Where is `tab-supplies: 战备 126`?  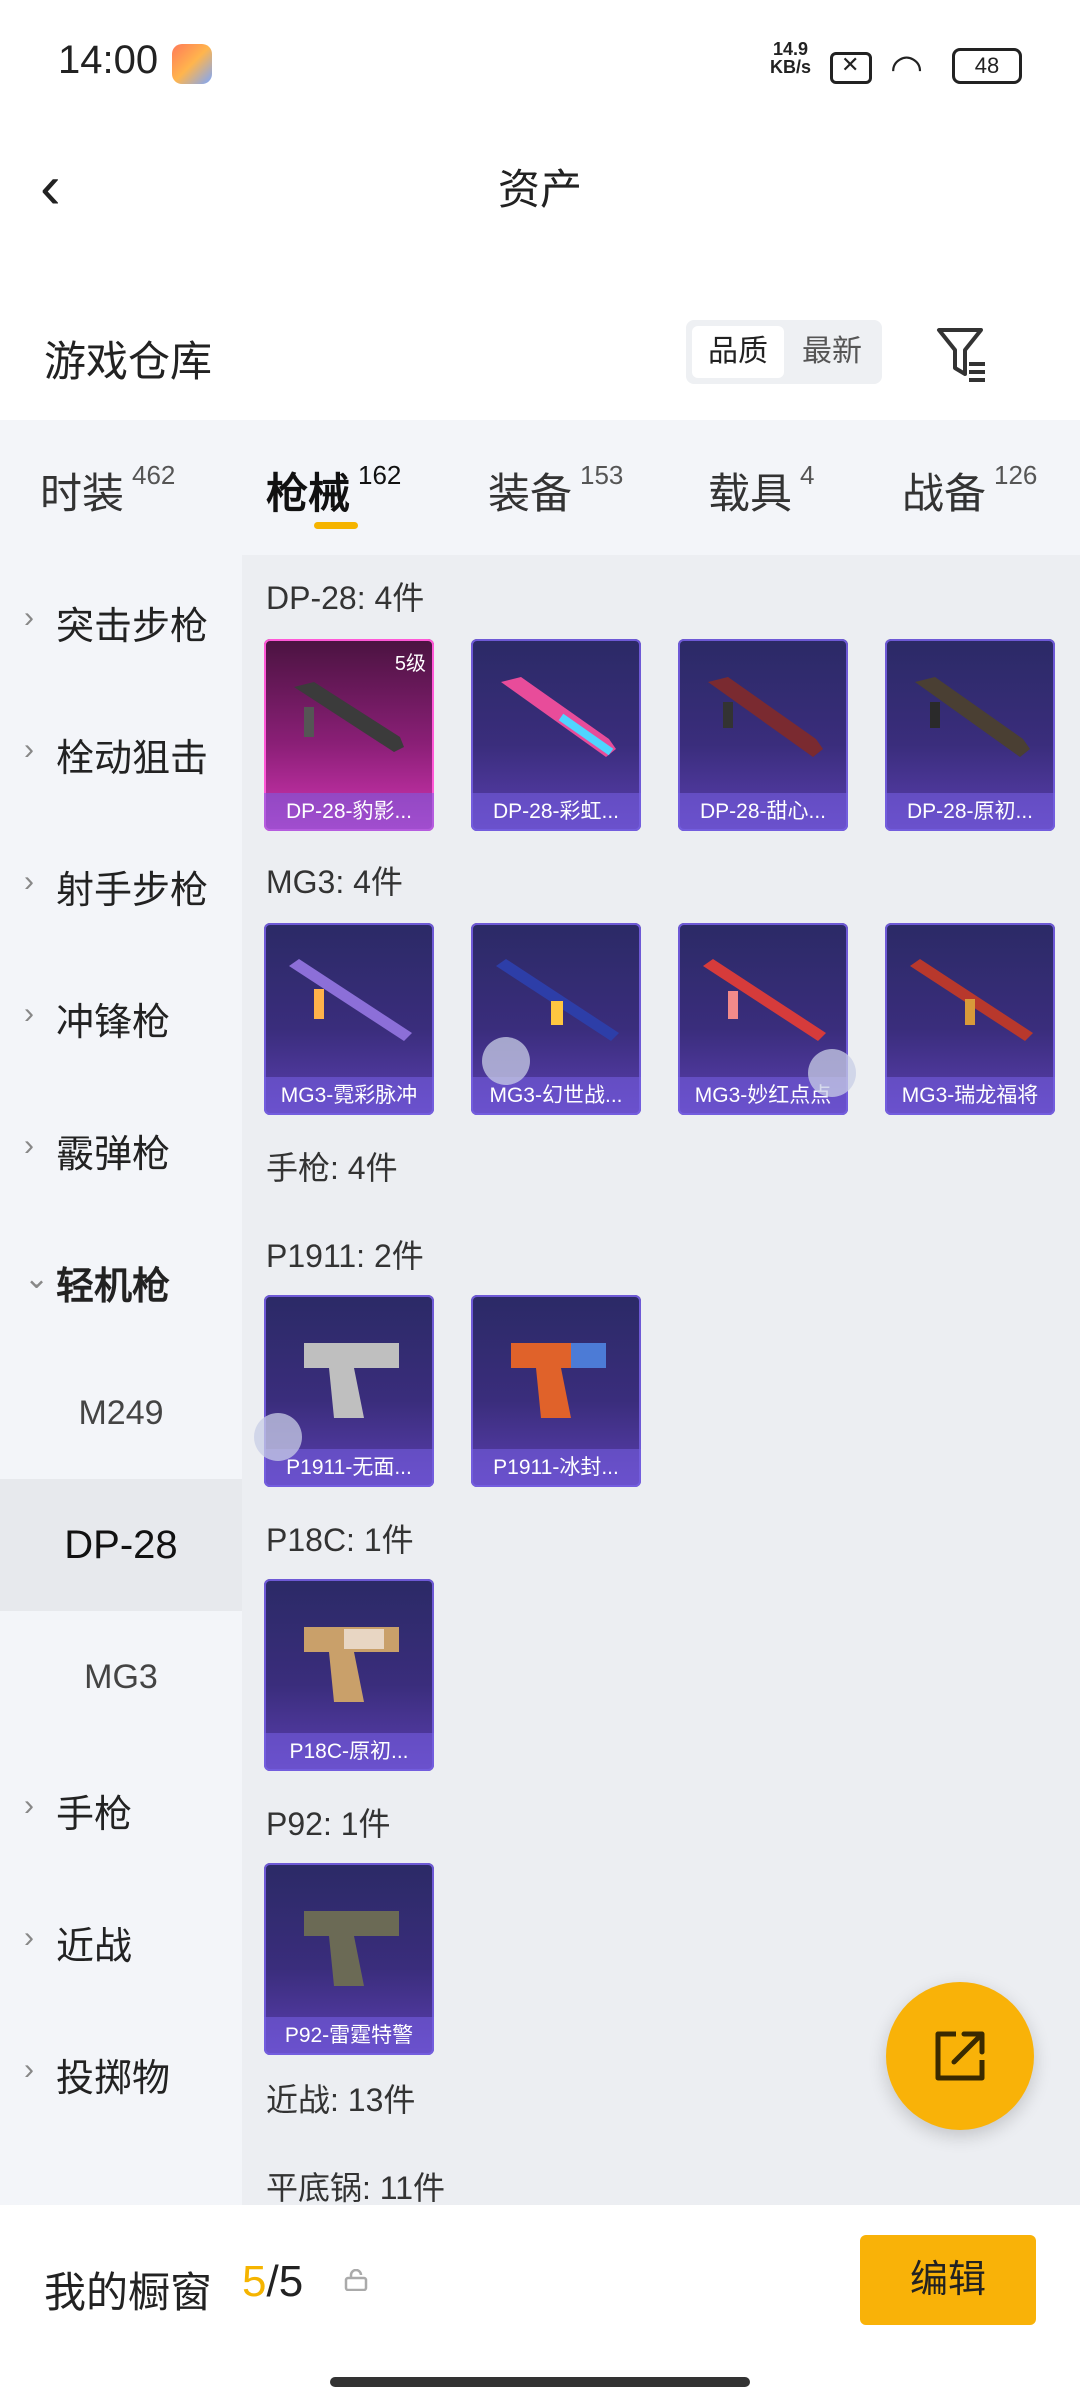 tab-supplies: 战备 126 is located at coordinates (969, 490).